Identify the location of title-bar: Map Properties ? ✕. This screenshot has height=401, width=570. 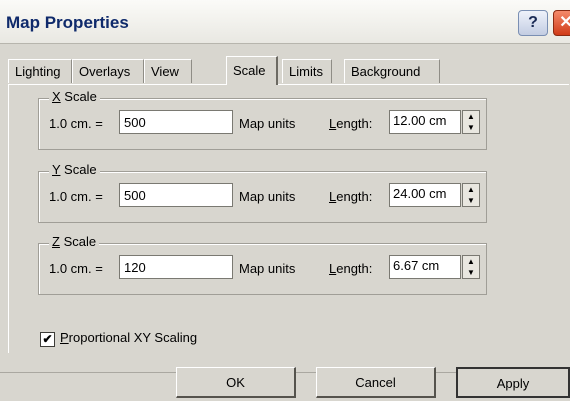
(285, 22).